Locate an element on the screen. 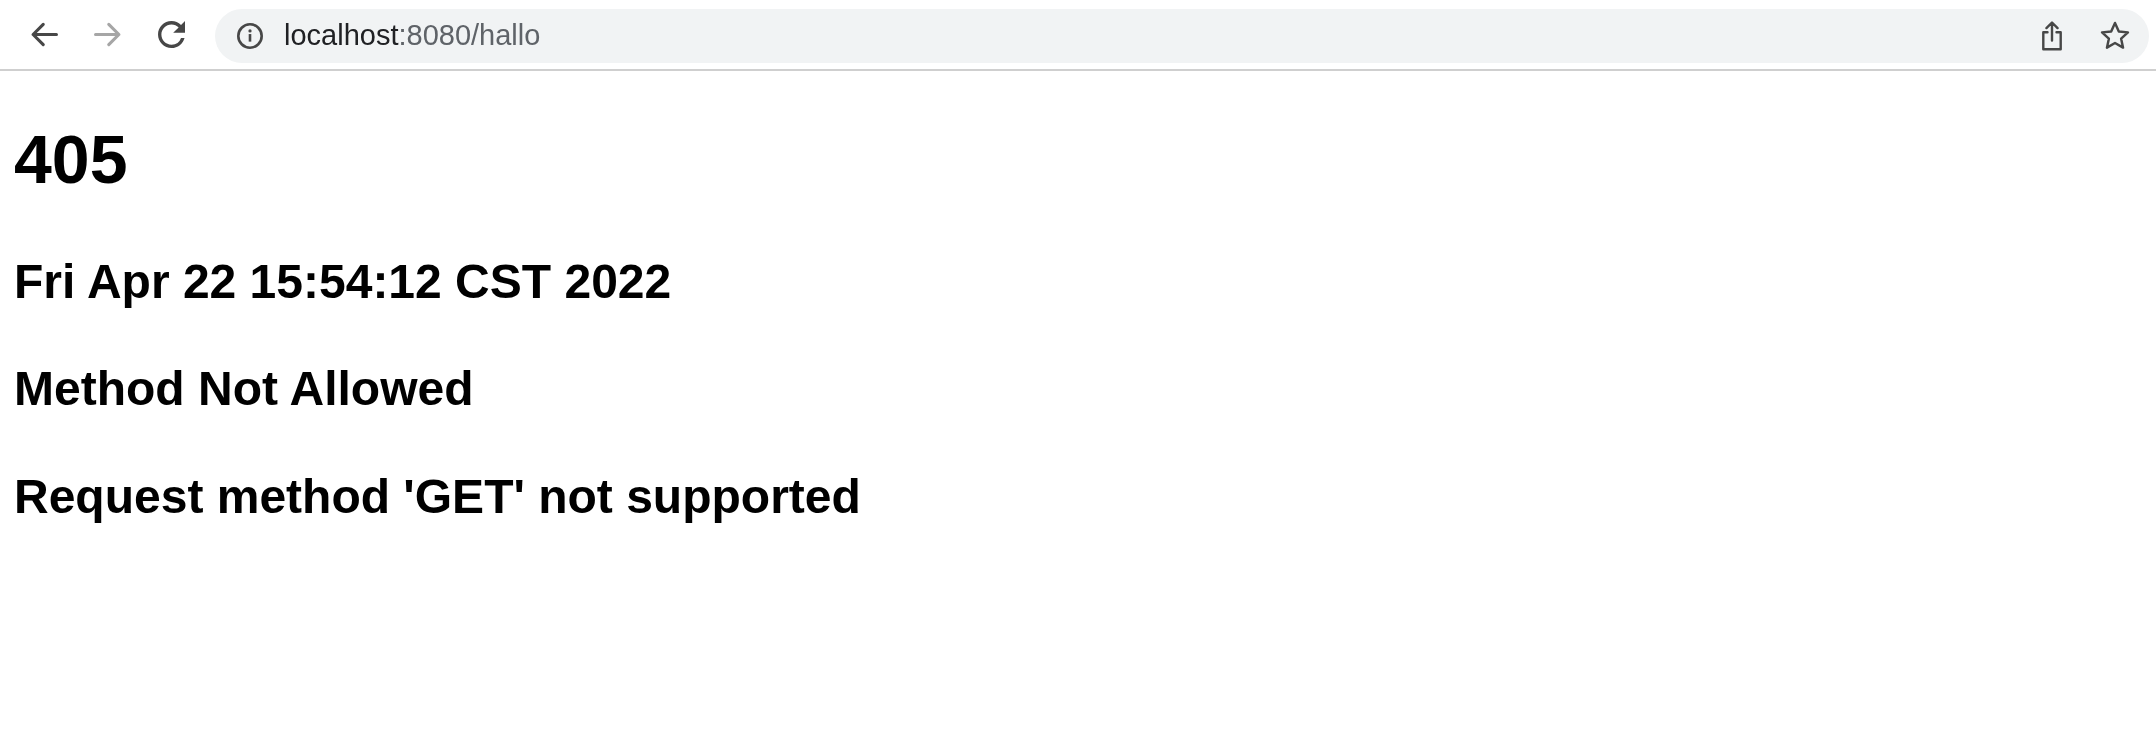 This screenshot has width=2156, height=746. reload-icon is located at coordinates (171, 34).